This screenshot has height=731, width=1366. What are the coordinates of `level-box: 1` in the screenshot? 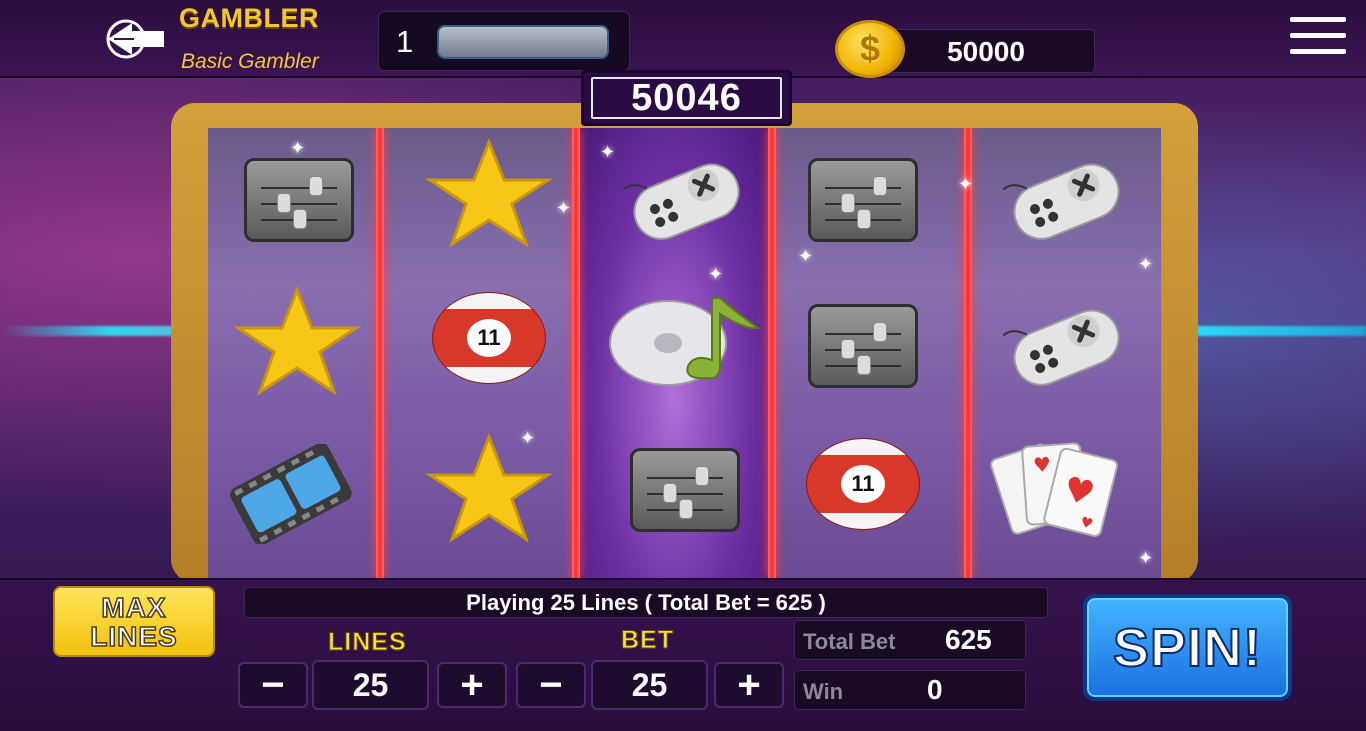 It's located at (504, 41).